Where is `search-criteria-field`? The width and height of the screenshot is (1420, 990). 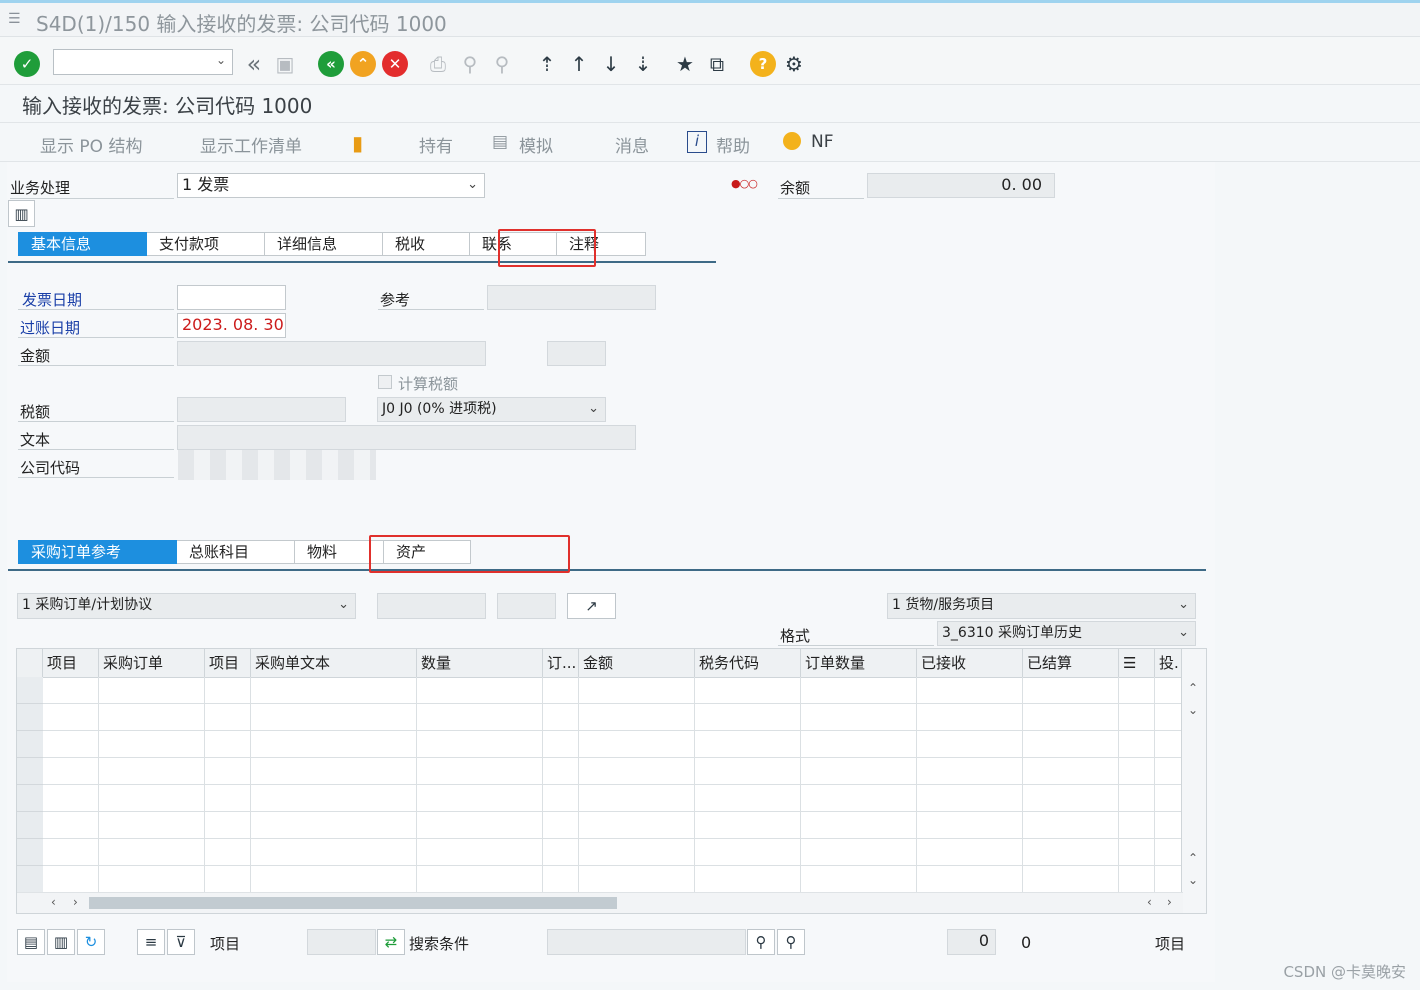 search-criteria-field is located at coordinates (646, 942).